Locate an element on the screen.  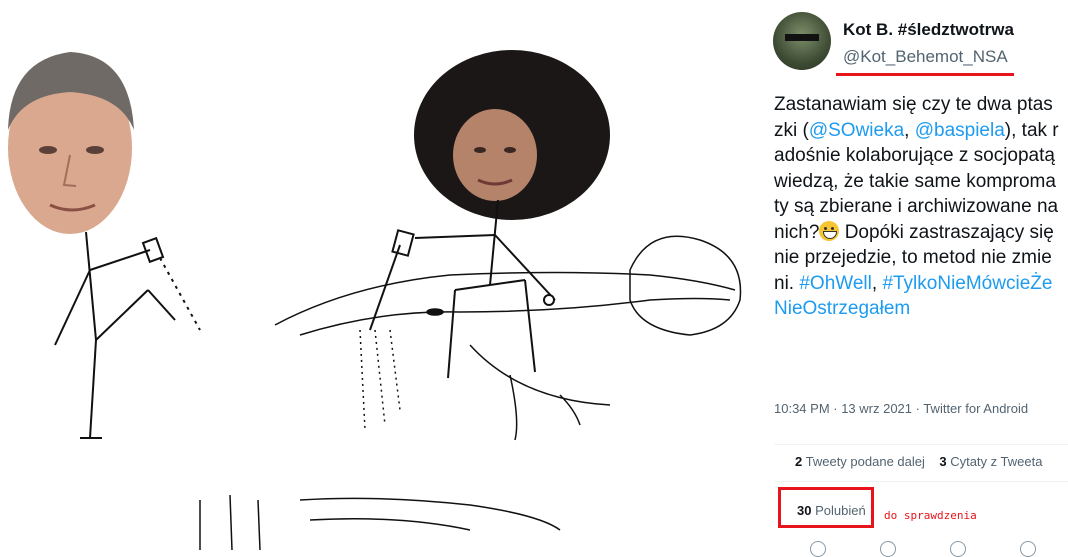
mention-link: @SOwieka is located at coordinates (856, 130).